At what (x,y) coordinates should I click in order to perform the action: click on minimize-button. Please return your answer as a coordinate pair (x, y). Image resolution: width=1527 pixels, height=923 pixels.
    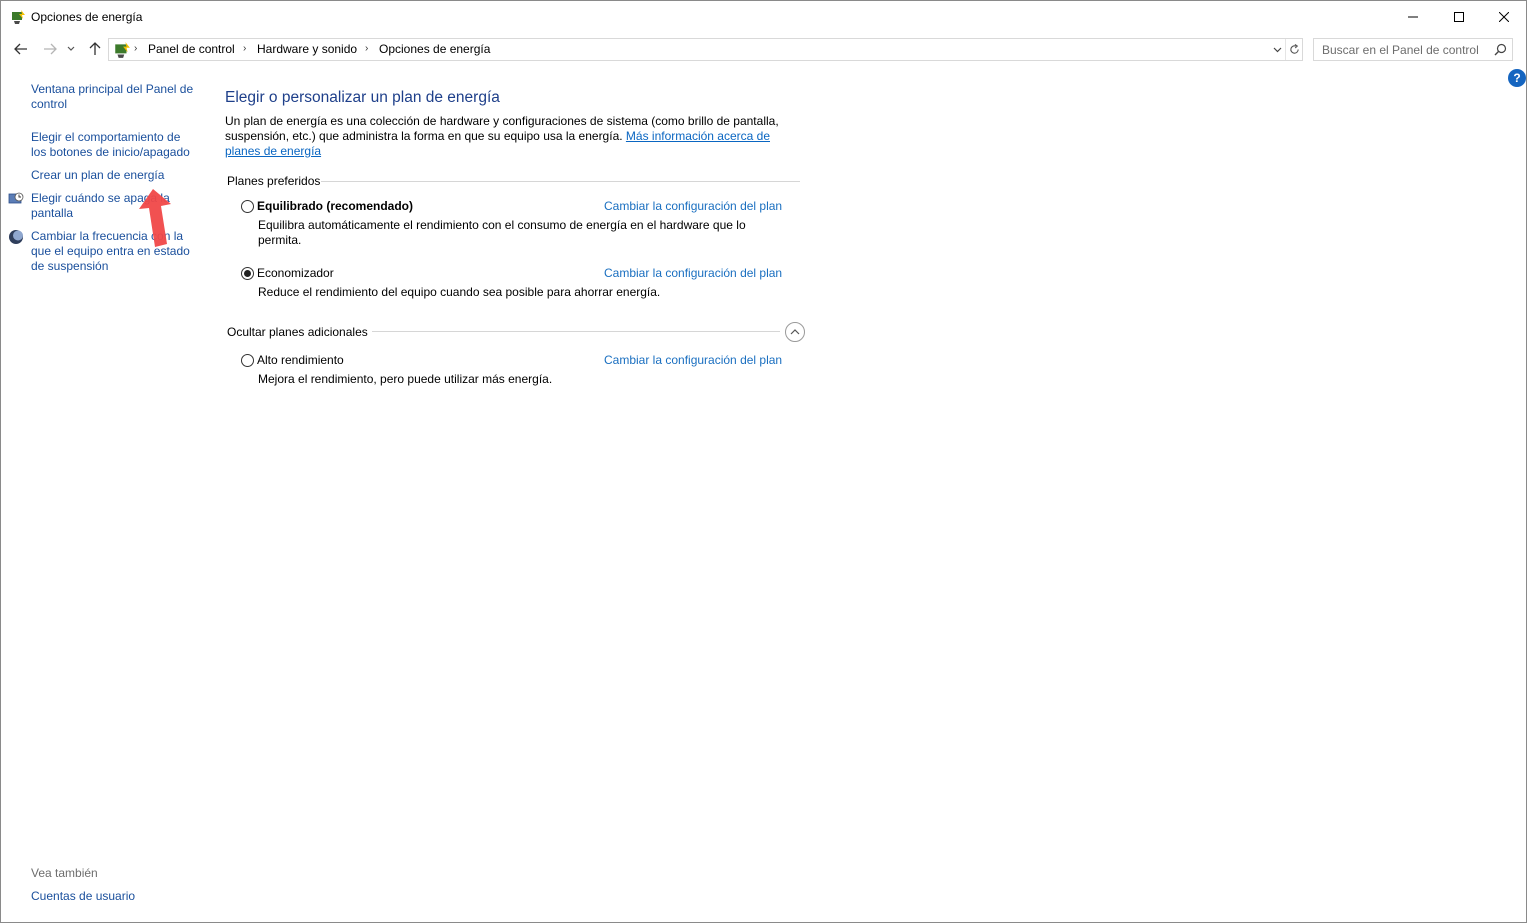
    Looking at the image, I should click on (1413, 16).